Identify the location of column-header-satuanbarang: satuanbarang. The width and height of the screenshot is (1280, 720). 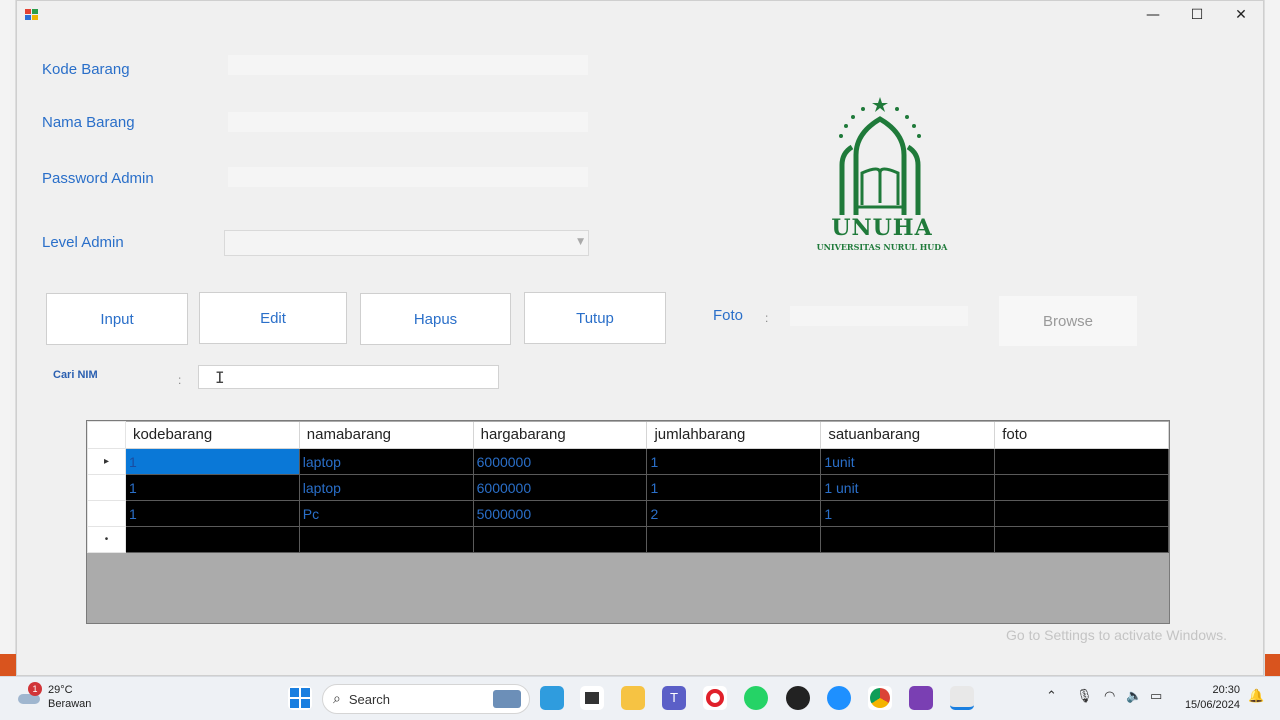
(908, 435).